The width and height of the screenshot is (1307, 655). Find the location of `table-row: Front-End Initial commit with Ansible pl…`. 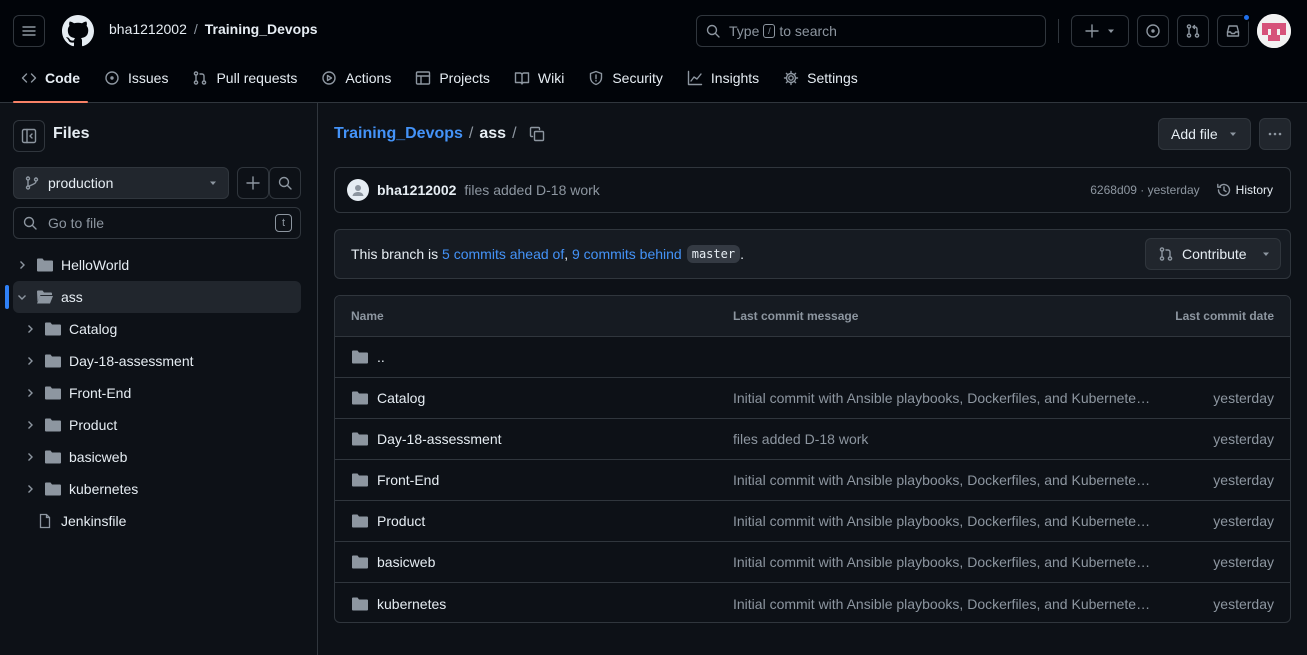

table-row: Front-End Initial commit with Ansible pl… is located at coordinates (812, 480).